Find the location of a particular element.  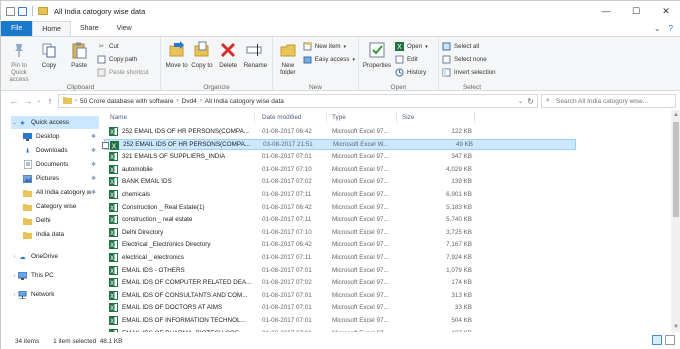

vertical-scrollbar: ▲ ▼ is located at coordinates (675, 221).